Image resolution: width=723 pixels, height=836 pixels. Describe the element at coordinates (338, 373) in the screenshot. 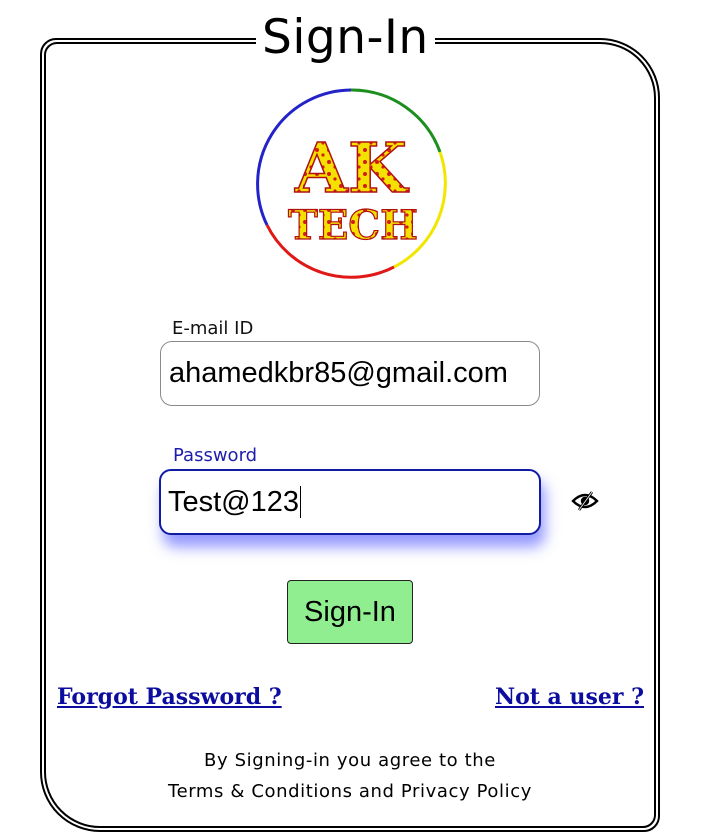

I see `email-value: ahamedkbr85@gmail.com` at that location.